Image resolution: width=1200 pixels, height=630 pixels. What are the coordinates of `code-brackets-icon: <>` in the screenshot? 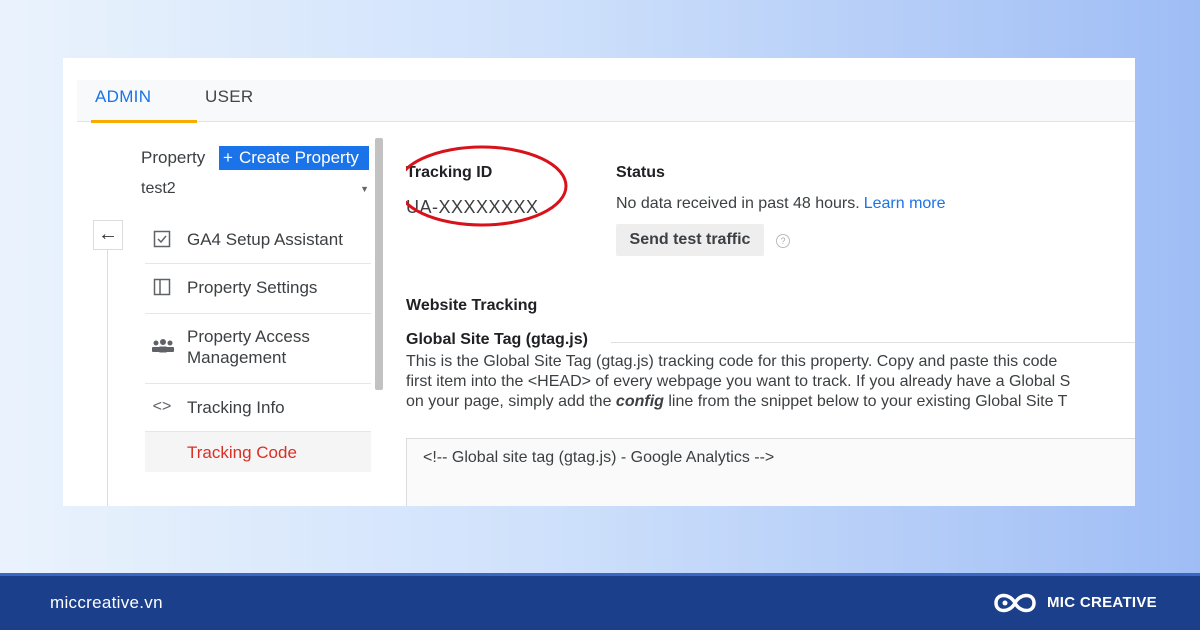 It's located at (162, 406).